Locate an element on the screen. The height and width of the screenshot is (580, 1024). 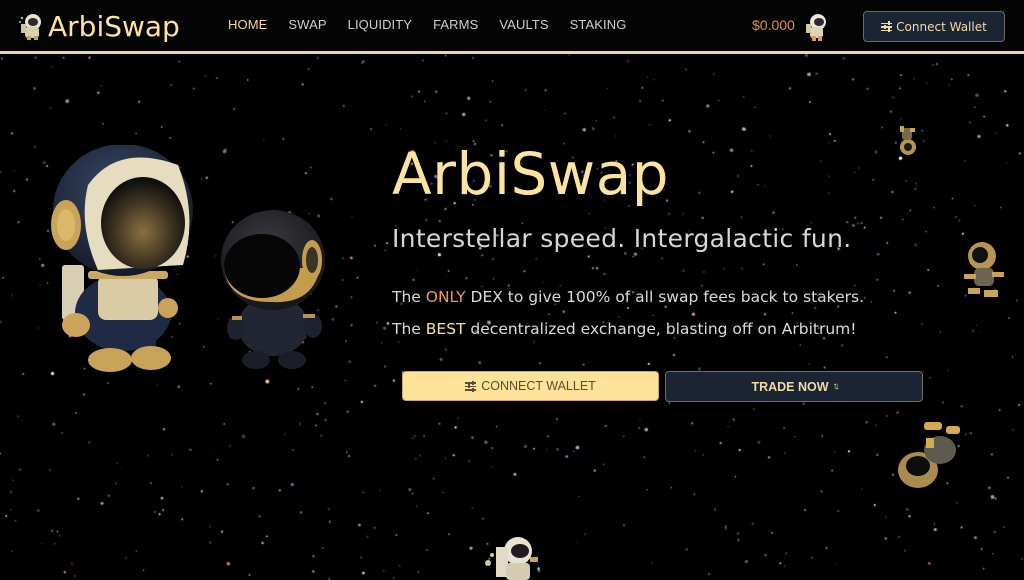
hero-title: ArbiSwap is located at coordinates (531, 174).